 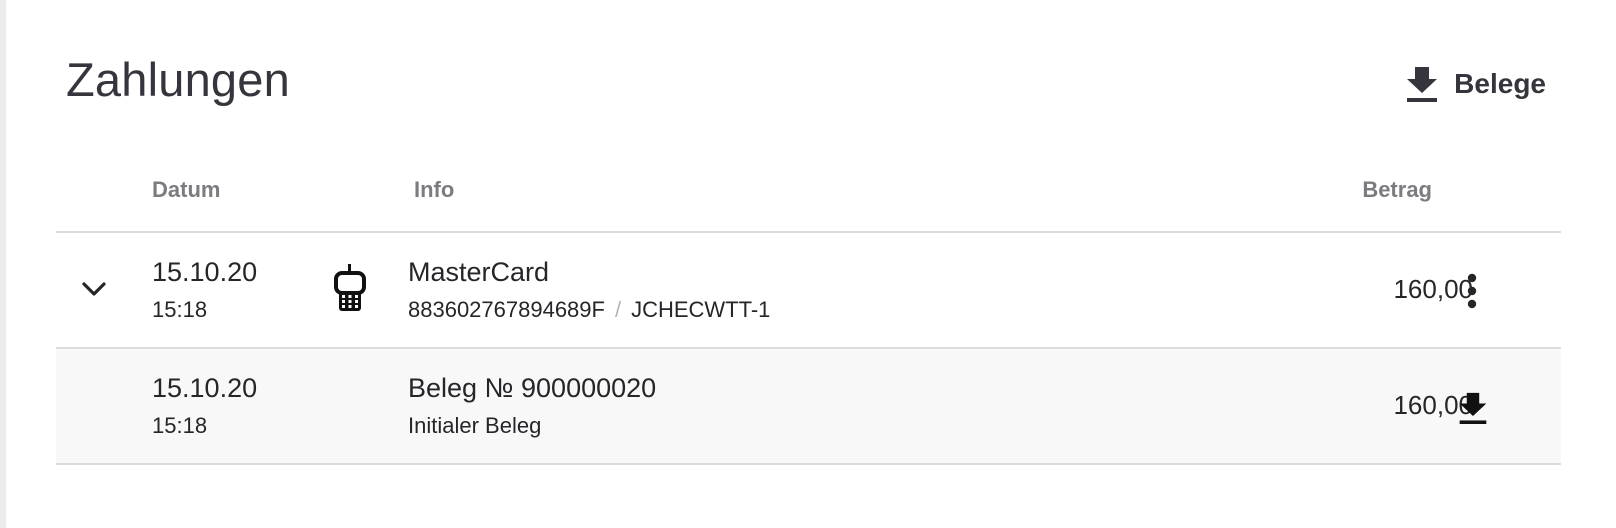 I want to click on receipts-button-label: Belege, so click(x=1500, y=83).